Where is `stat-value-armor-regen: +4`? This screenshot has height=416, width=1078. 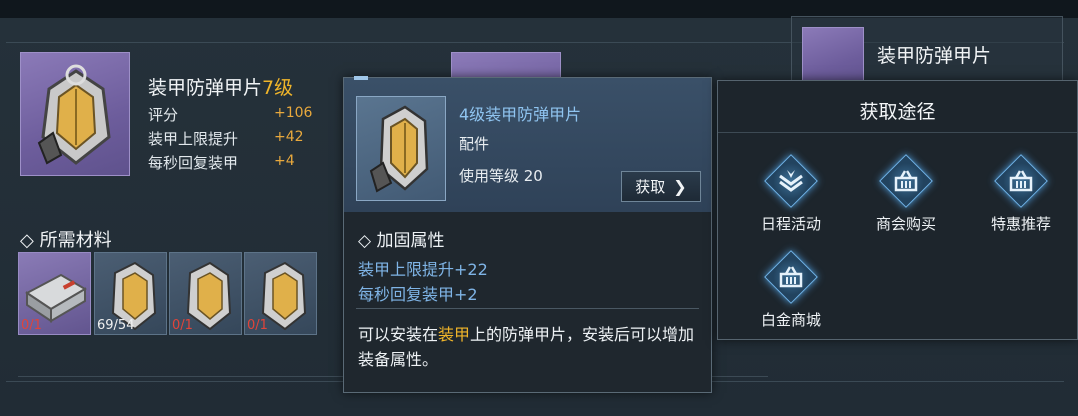 stat-value-armor-regen: +4 is located at coordinates (284, 161).